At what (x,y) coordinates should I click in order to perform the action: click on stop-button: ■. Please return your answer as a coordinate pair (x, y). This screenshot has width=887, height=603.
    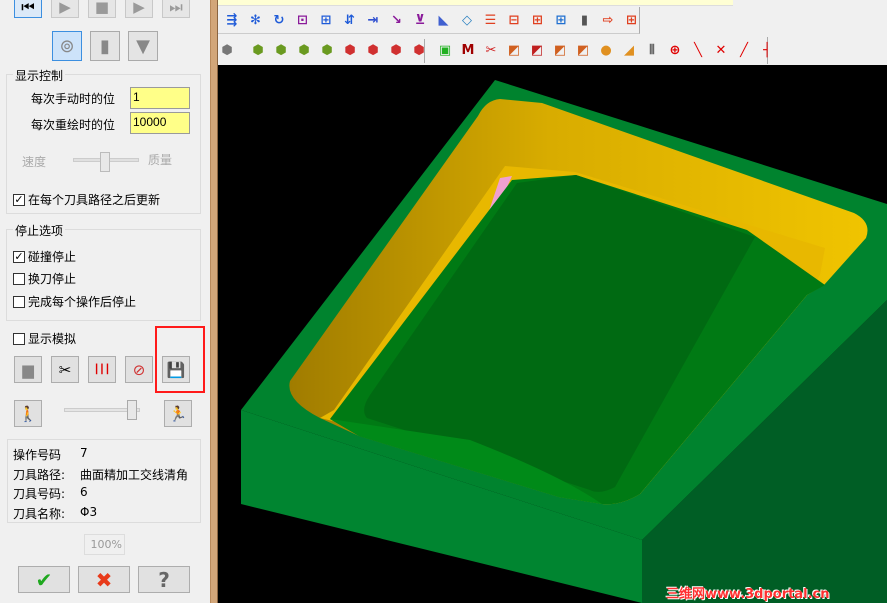
    Looking at the image, I should click on (102, 9).